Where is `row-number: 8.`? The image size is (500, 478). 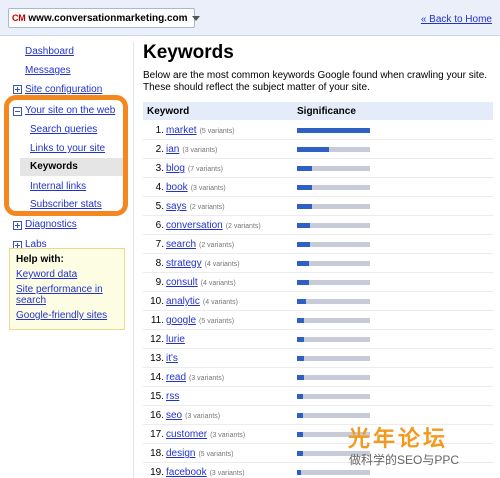 row-number: 8. is located at coordinates (159, 263).